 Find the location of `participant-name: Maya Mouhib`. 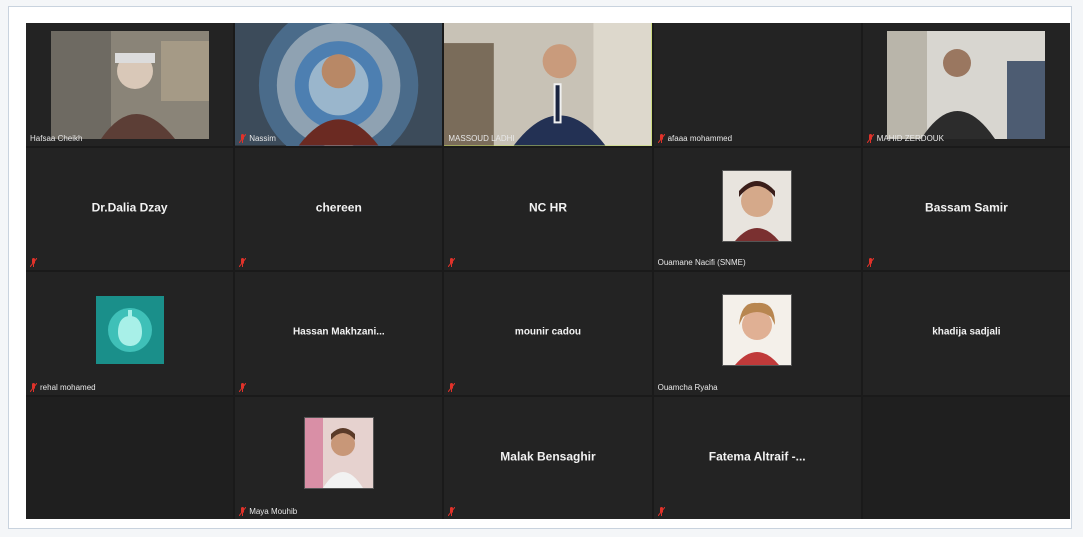

participant-name: Maya Mouhib is located at coordinates (273, 511).